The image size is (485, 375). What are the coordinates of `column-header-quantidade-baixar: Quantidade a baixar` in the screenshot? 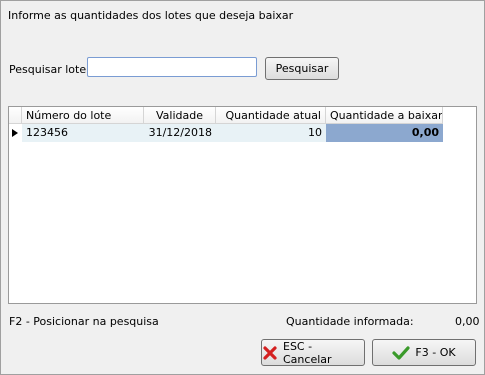 It's located at (384, 115).